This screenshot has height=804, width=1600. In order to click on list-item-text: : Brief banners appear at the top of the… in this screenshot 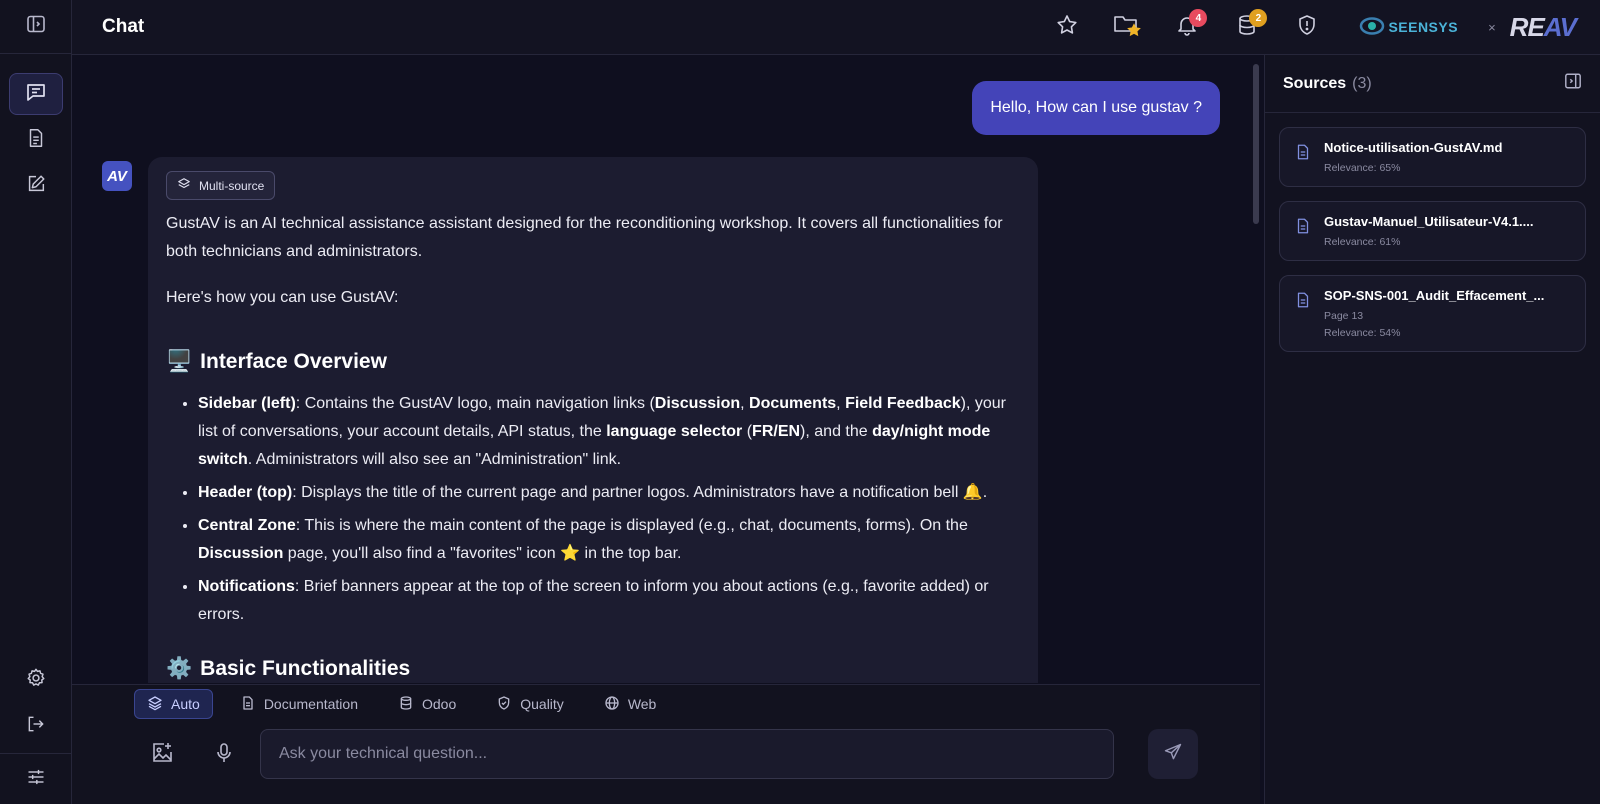, I will do `click(593, 600)`.